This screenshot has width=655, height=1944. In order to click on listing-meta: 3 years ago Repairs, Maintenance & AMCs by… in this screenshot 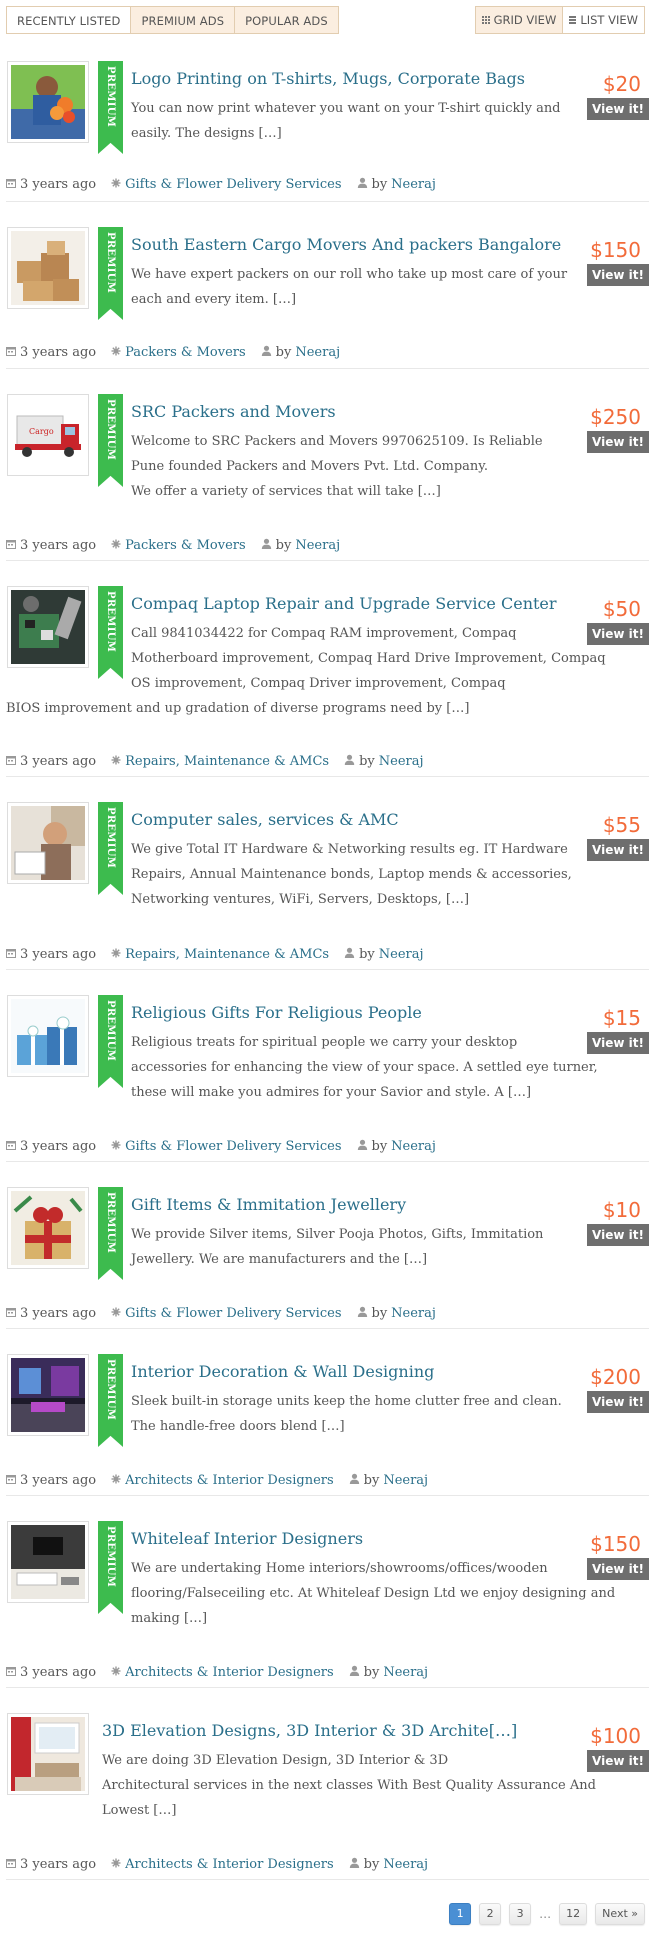, I will do `click(222, 954)`.